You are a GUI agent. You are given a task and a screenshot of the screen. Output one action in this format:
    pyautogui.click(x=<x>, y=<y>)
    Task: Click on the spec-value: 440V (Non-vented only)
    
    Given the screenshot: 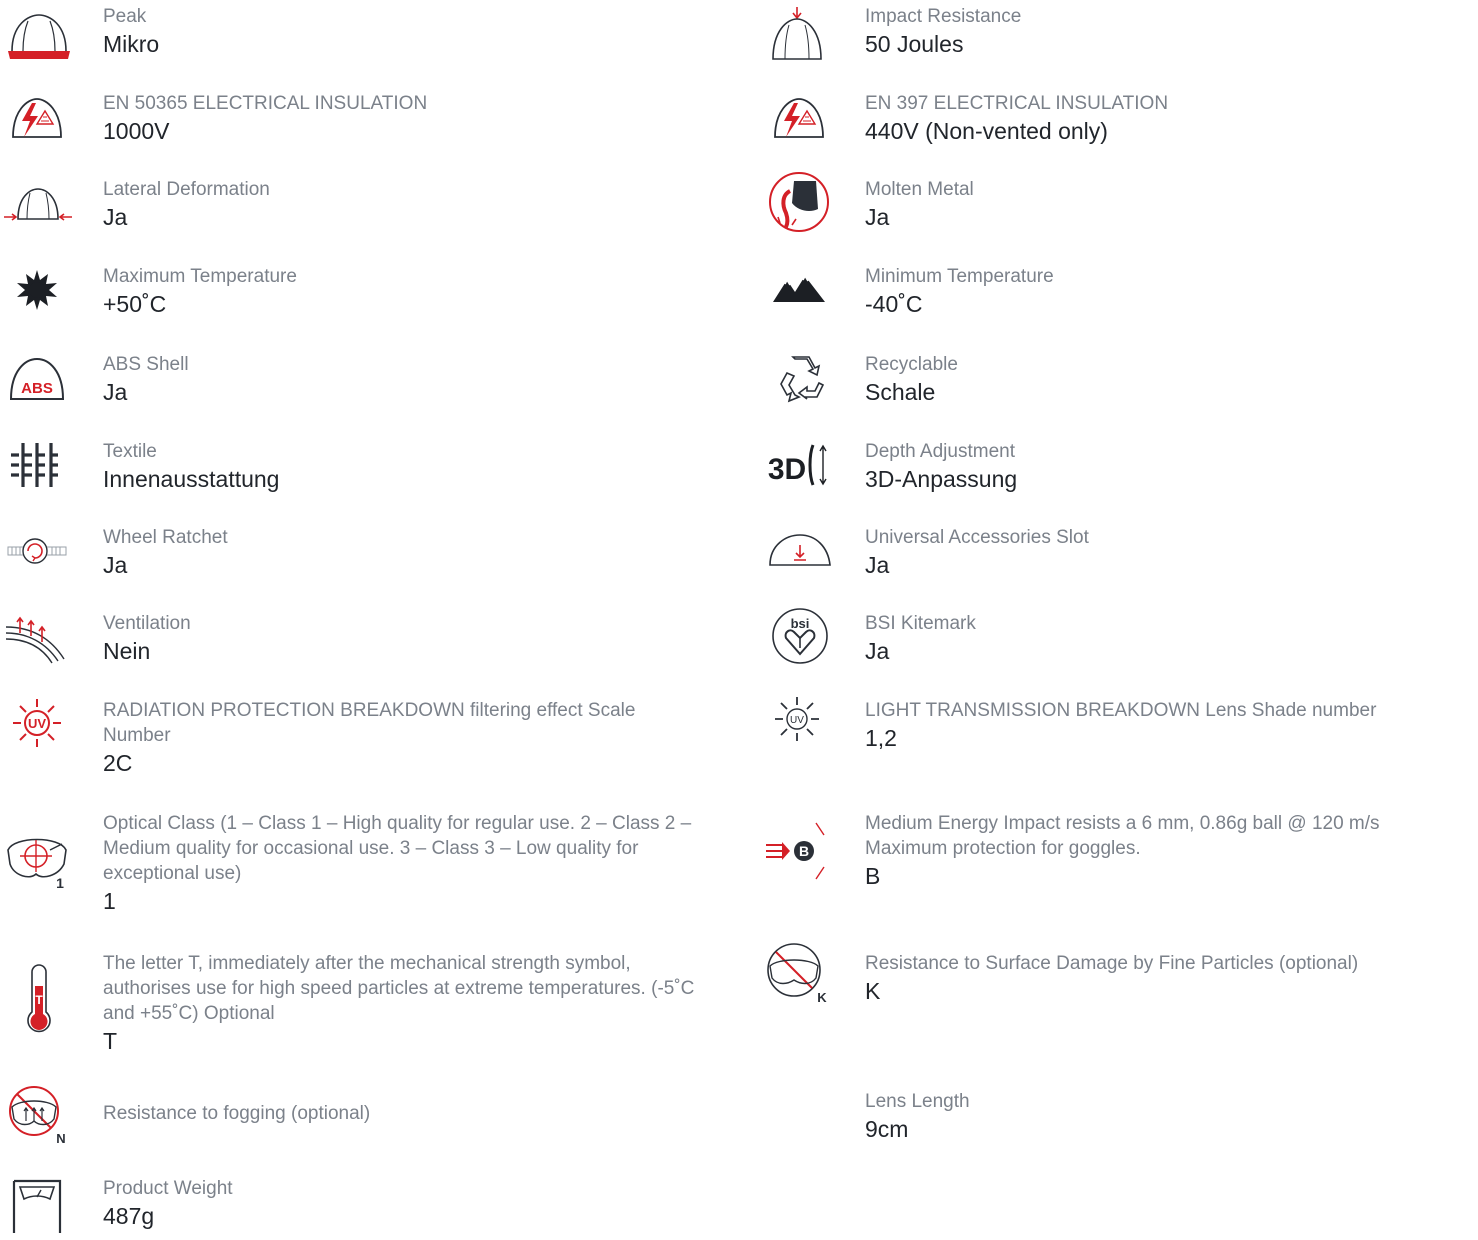 What is the action you would take?
    pyautogui.click(x=986, y=131)
    